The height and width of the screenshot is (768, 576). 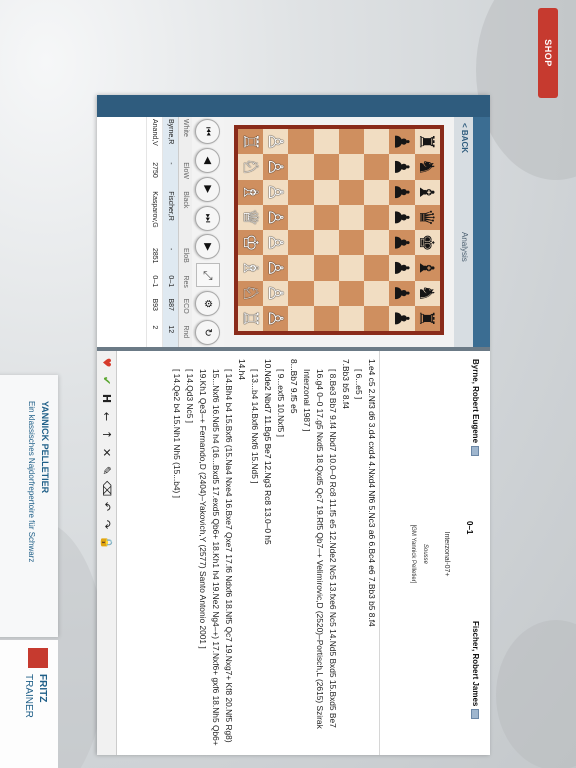 What do you see at coordinates (106, 362) in the screenshot?
I see `heart-icon: ♥` at bounding box center [106, 362].